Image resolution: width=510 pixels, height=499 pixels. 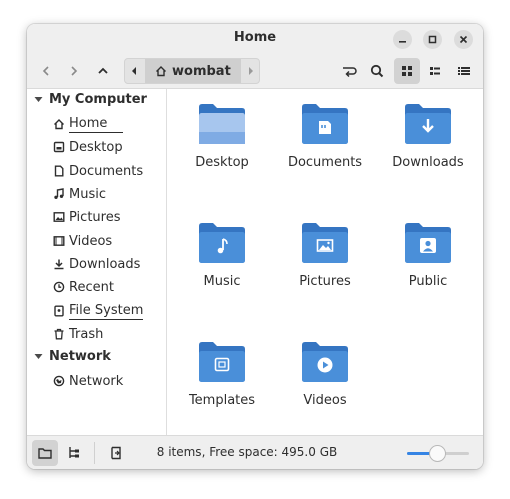 I want to click on show-tree-button, so click(x=74, y=453).